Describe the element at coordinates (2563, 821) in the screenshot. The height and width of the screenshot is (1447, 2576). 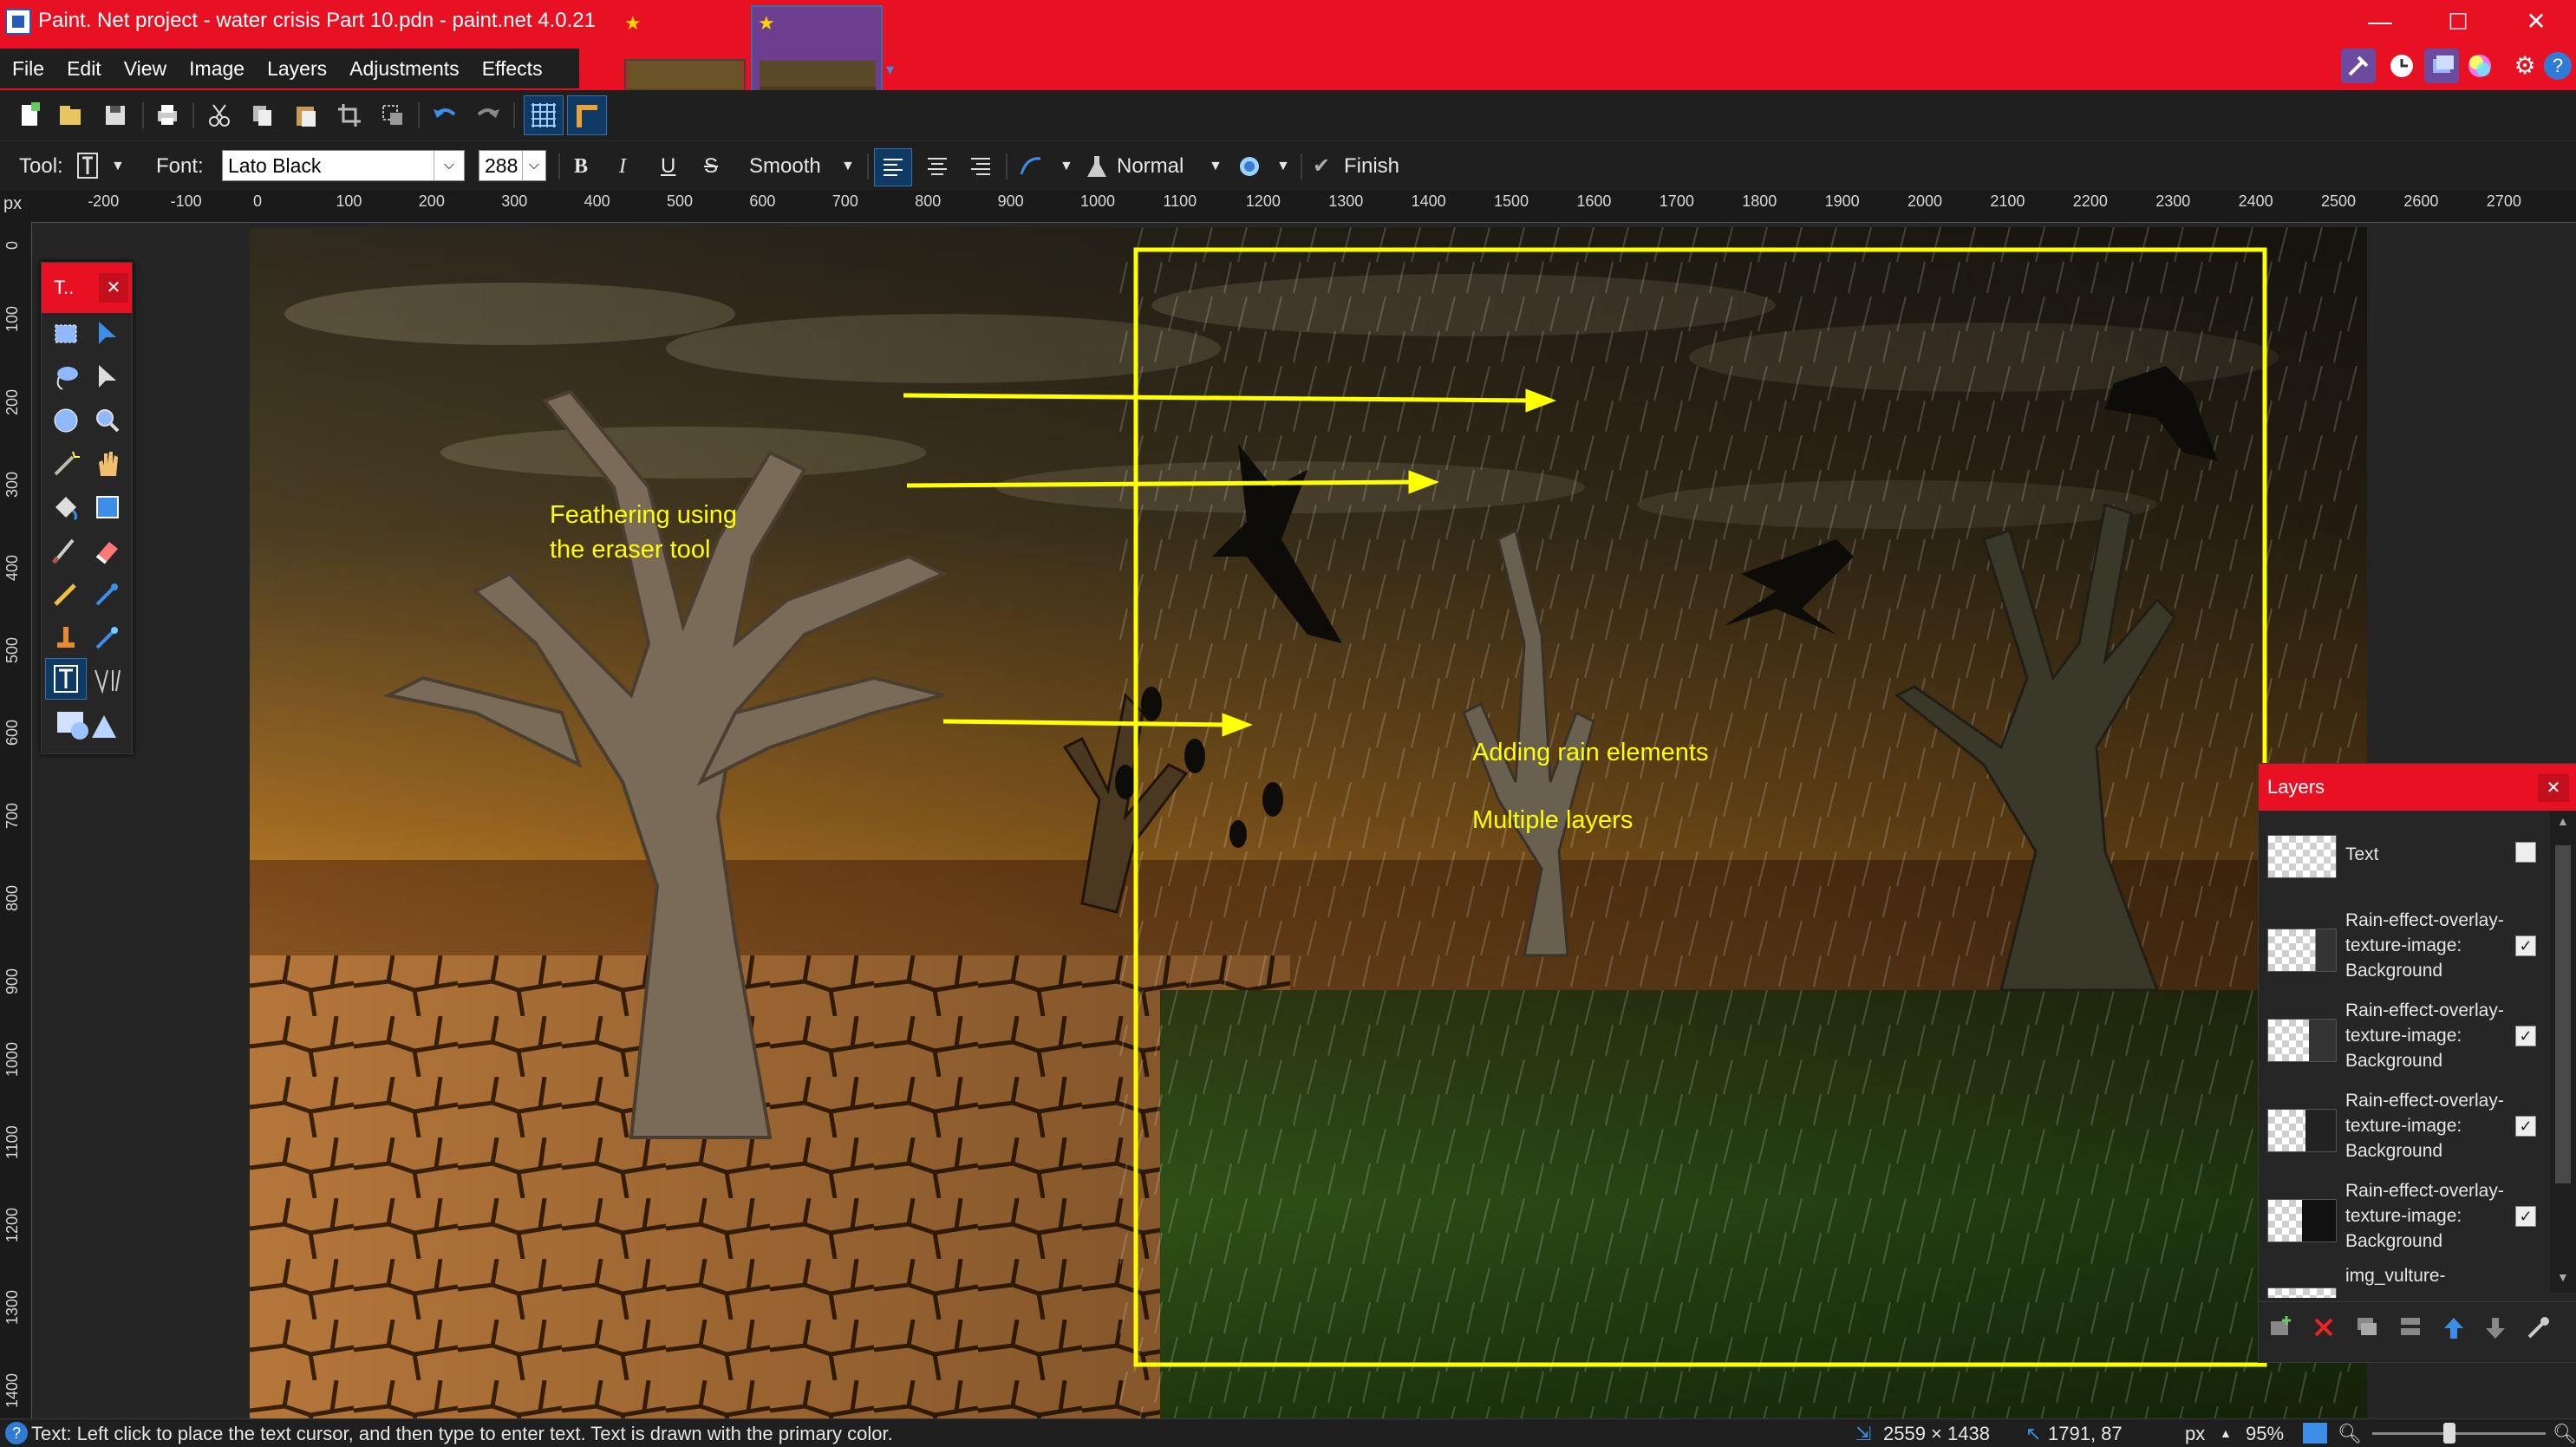
I see `scroll-up-icon: ▲` at that location.